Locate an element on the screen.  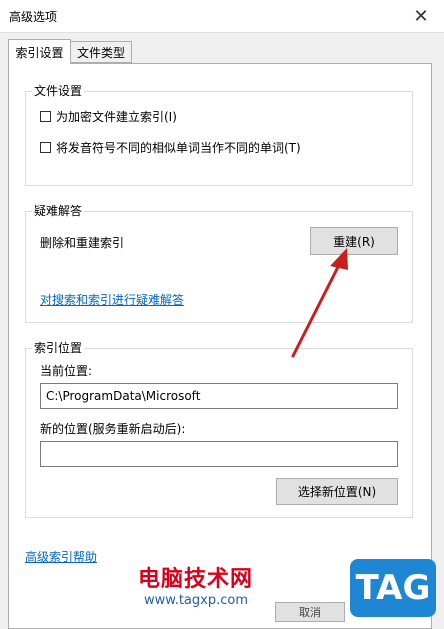
tab-index-settings: 索引设置 is located at coordinates (39, 51).